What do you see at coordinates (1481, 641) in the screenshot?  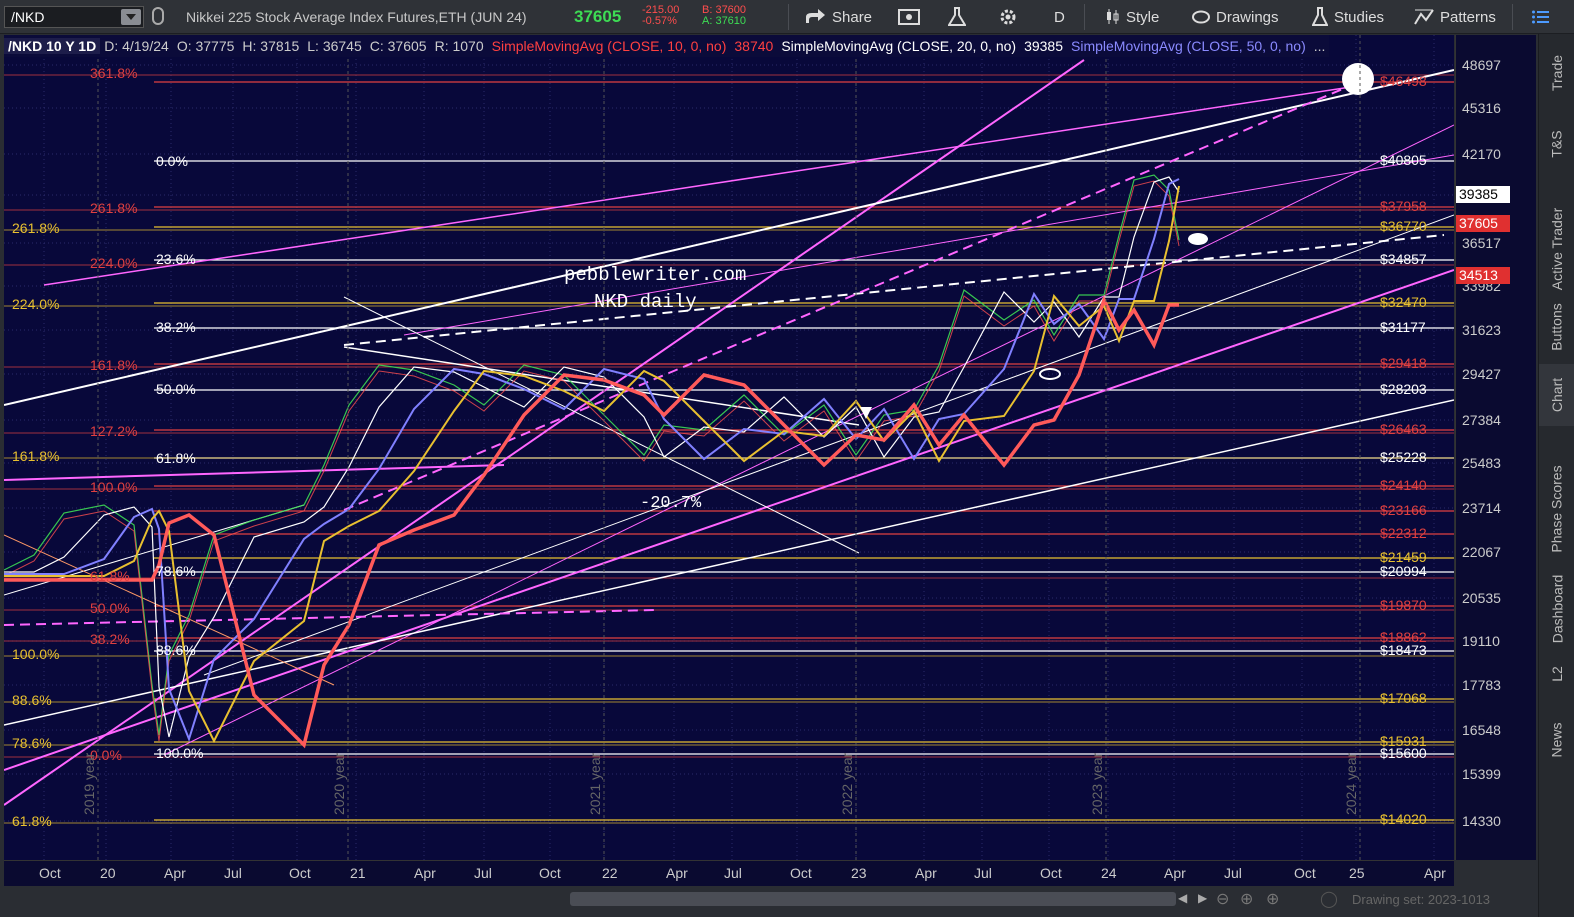 I see `price-tick: 19110` at bounding box center [1481, 641].